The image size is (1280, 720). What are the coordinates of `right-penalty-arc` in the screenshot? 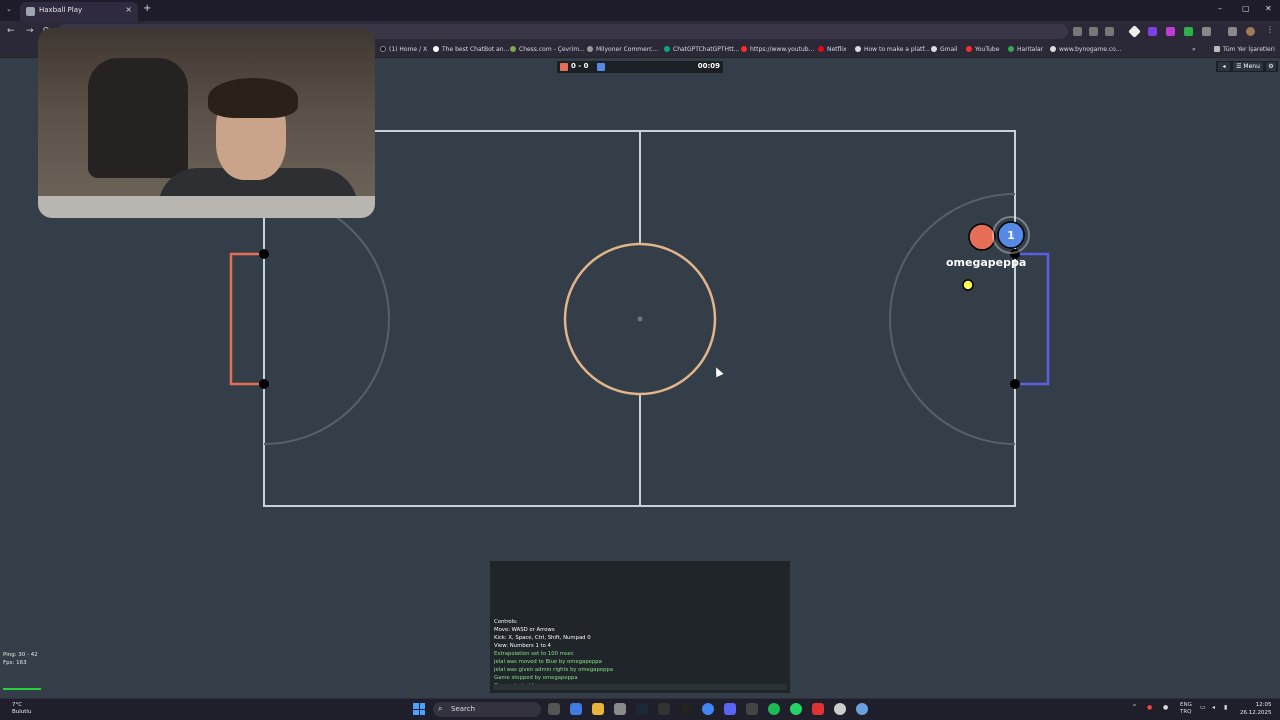 It's located at (952, 319).